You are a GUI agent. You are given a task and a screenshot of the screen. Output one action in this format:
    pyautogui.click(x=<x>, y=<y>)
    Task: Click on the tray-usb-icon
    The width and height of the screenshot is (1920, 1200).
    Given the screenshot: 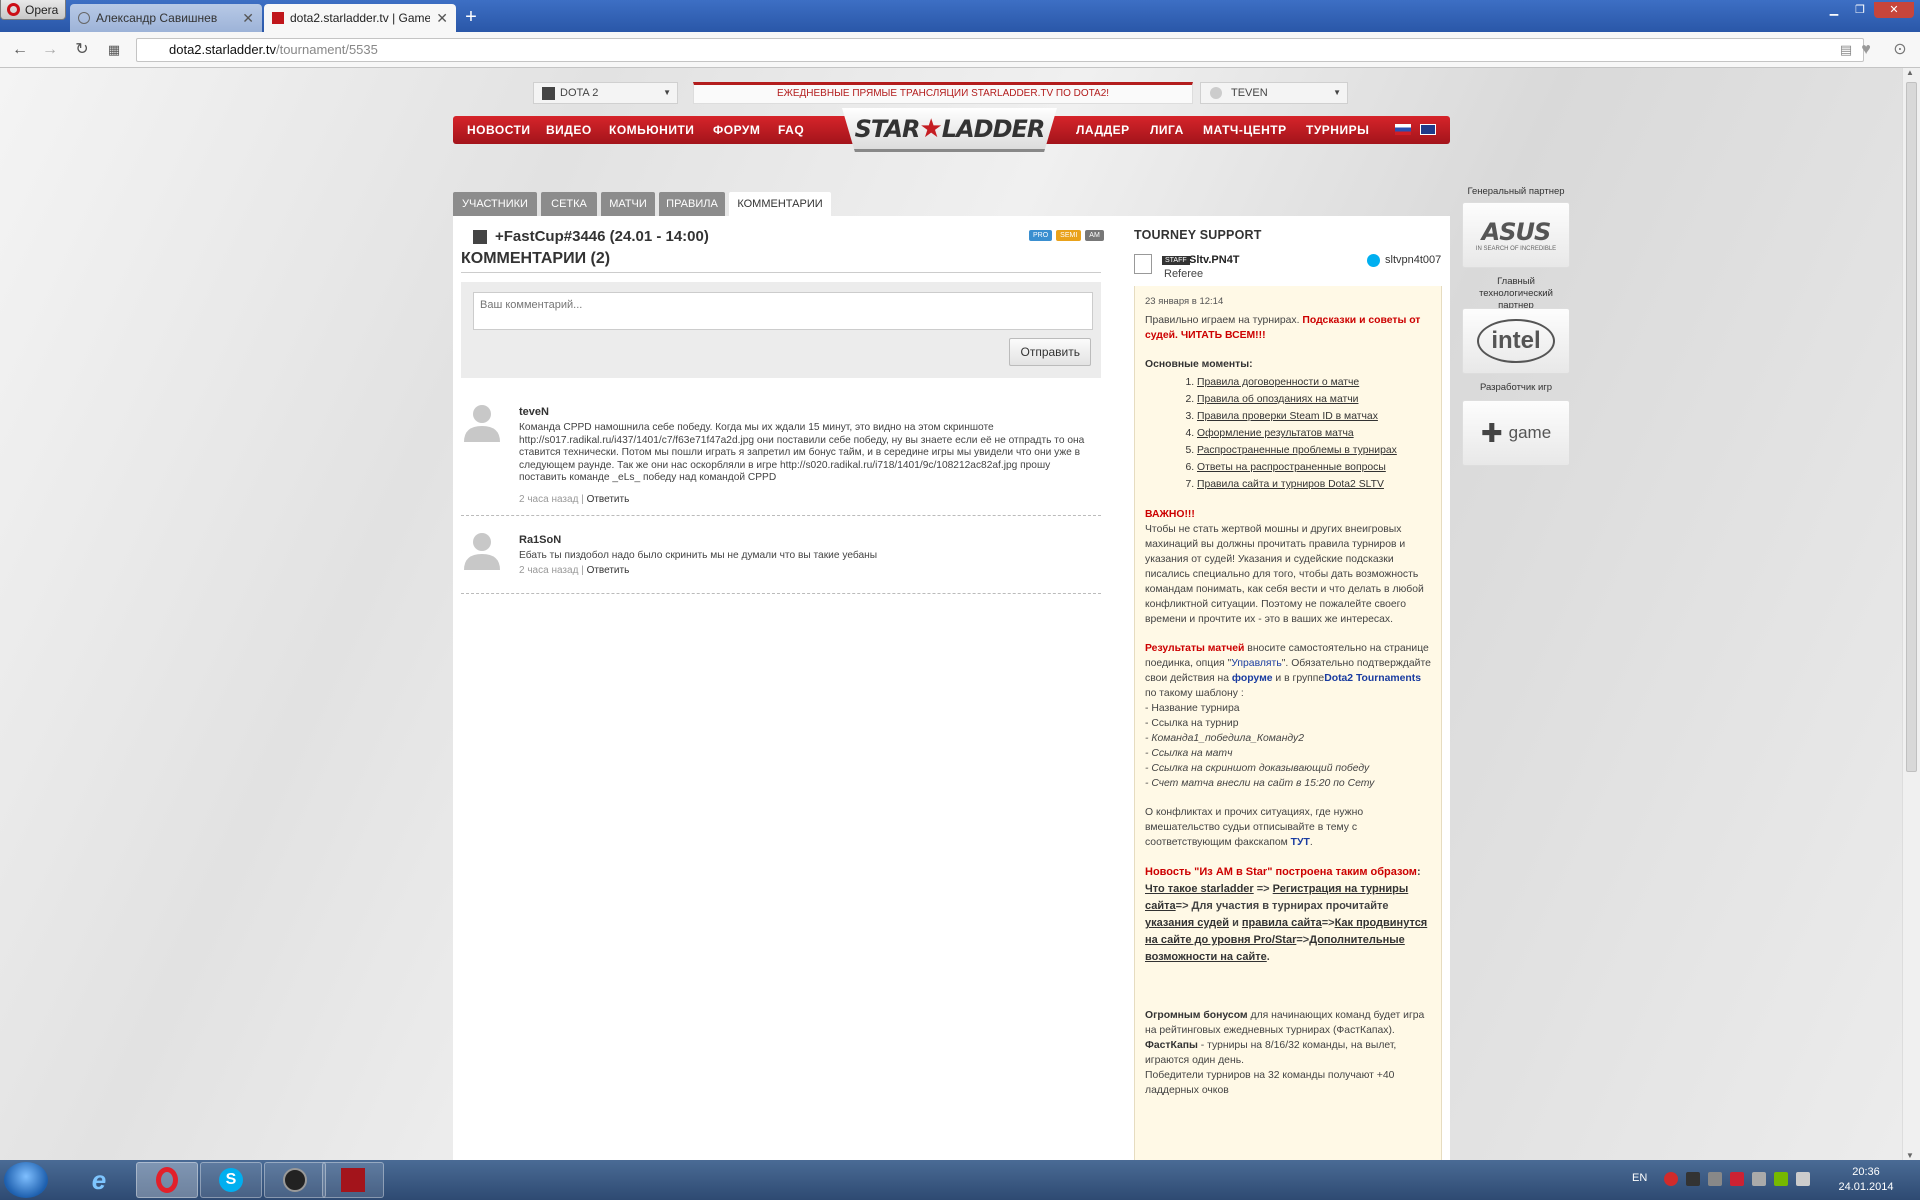 What is the action you would take?
    pyautogui.click(x=1759, y=1179)
    